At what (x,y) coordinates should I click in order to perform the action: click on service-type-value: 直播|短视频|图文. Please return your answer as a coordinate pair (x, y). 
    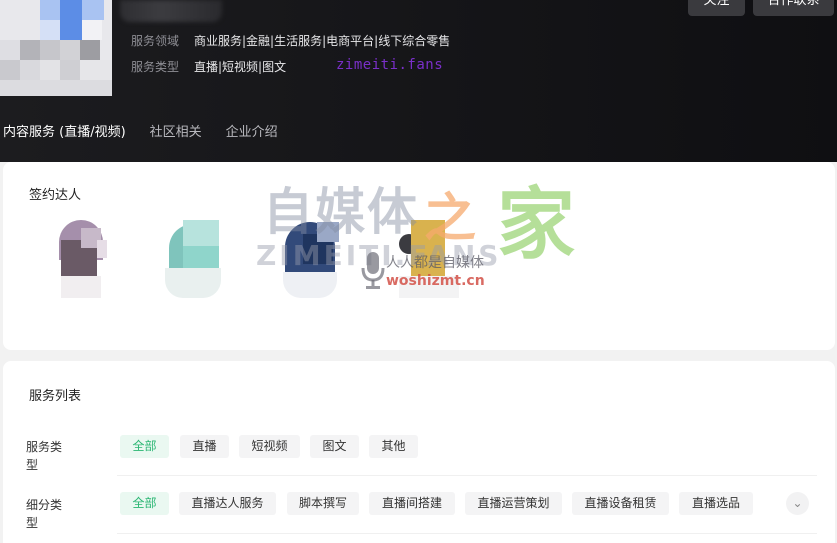
    Looking at the image, I should click on (240, 67).